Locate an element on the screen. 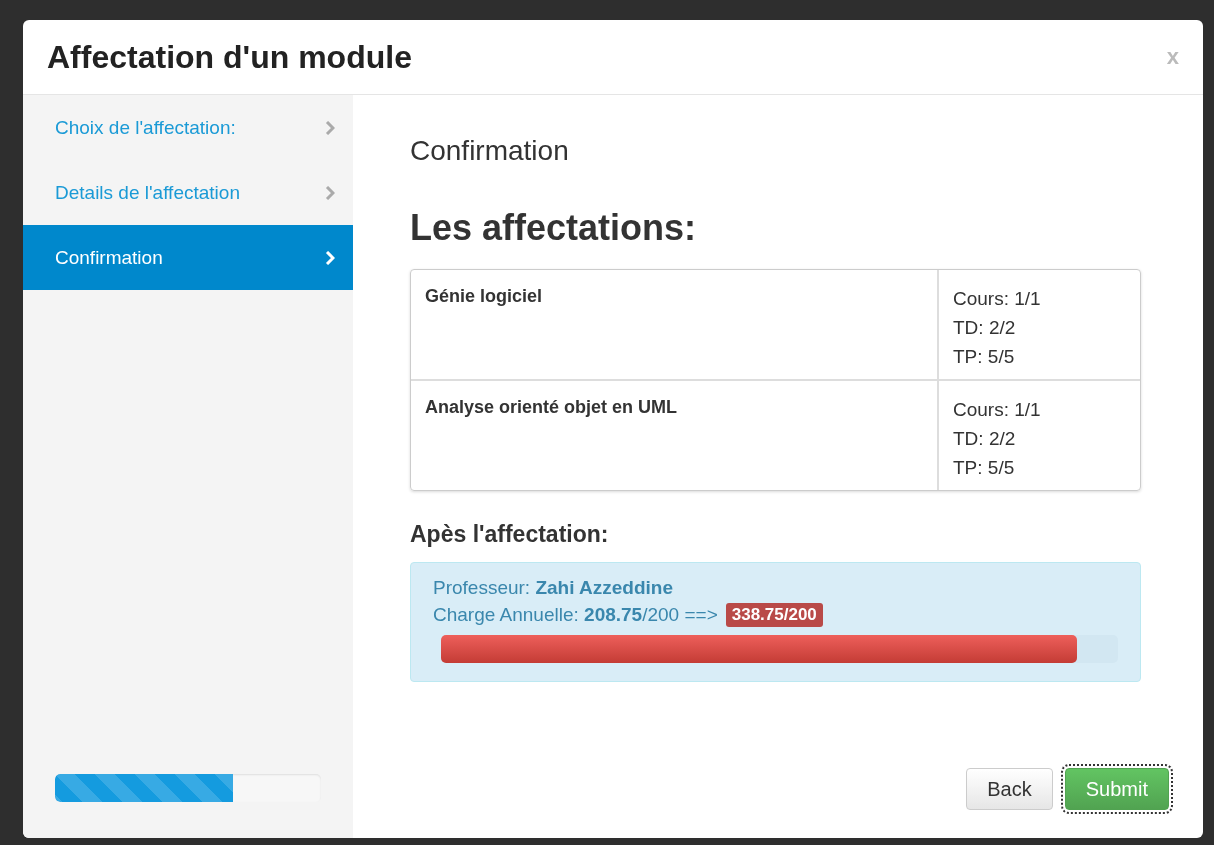  charge-text: Charge Annuelle: 208.75/200 ==> is located at coordinates (575, 615).